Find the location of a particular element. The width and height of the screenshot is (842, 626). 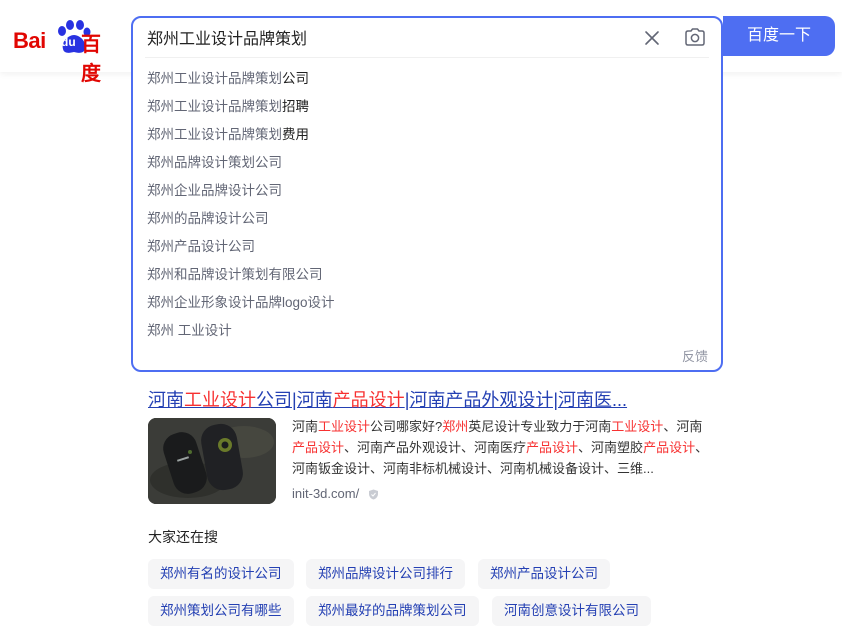

suggestion-item: 郑州 工业设计 is located at coordinates (241, 334).